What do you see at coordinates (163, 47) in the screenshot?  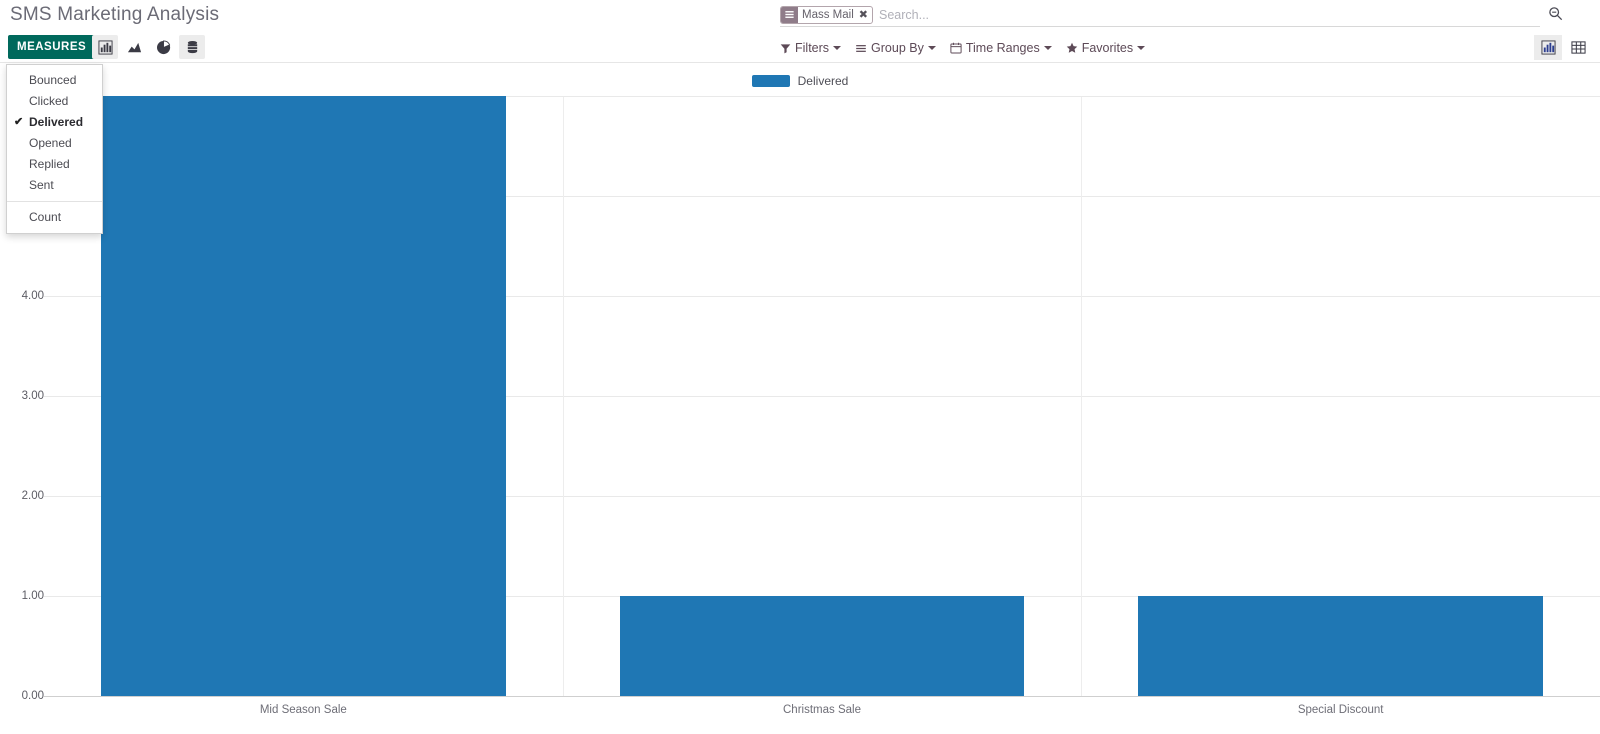 I see `pie-chart-icon` at bounding box center [163, 47].